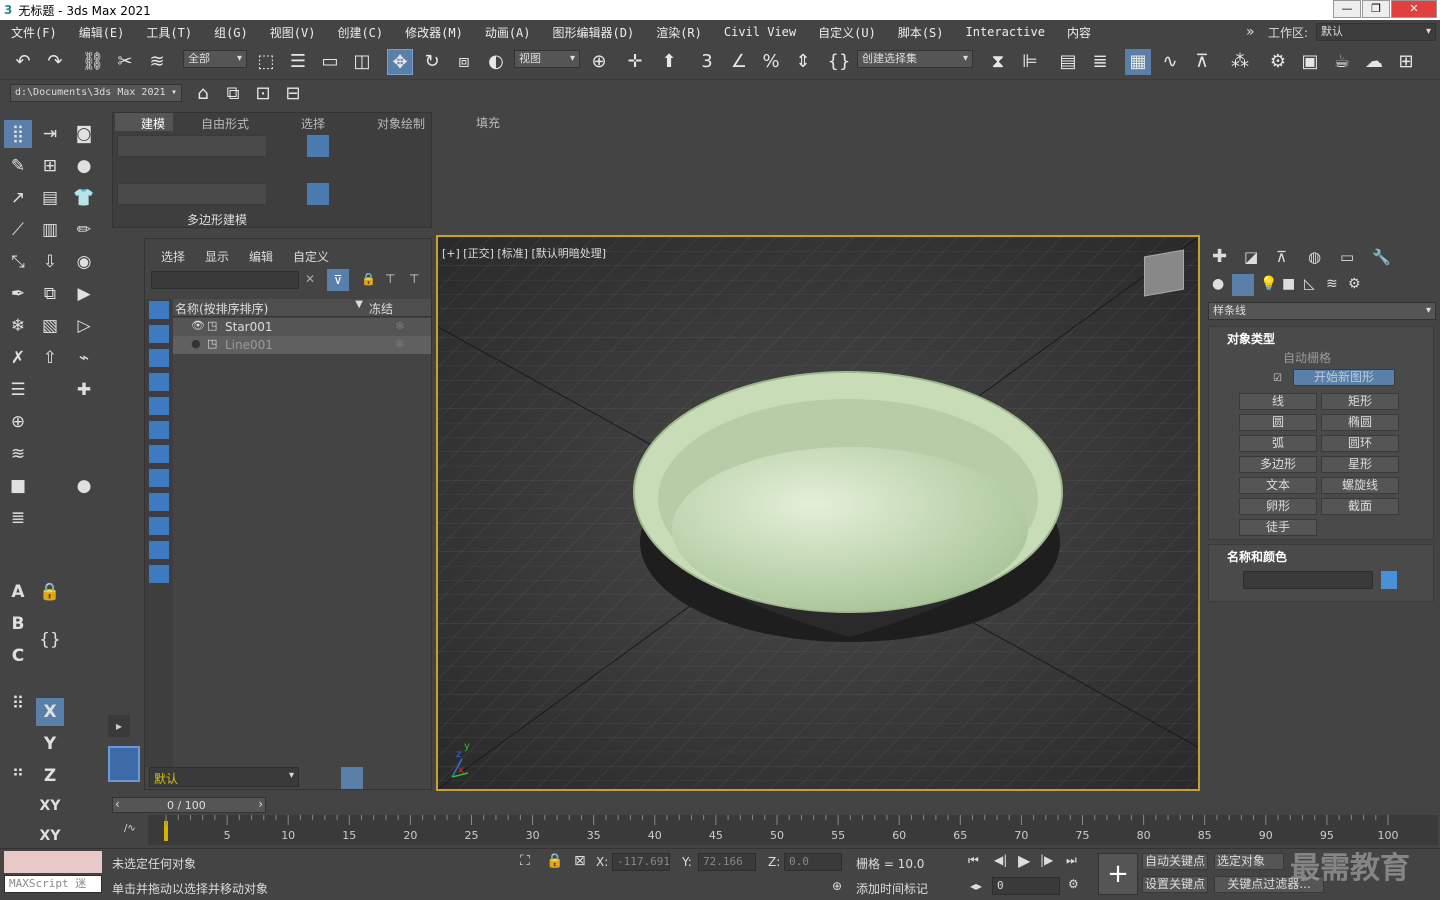 This screenshot has width=1440, height=900. Describe the element at coordinates (18, 390) in the screenshot. I see `list-icon: ☰` at that location.